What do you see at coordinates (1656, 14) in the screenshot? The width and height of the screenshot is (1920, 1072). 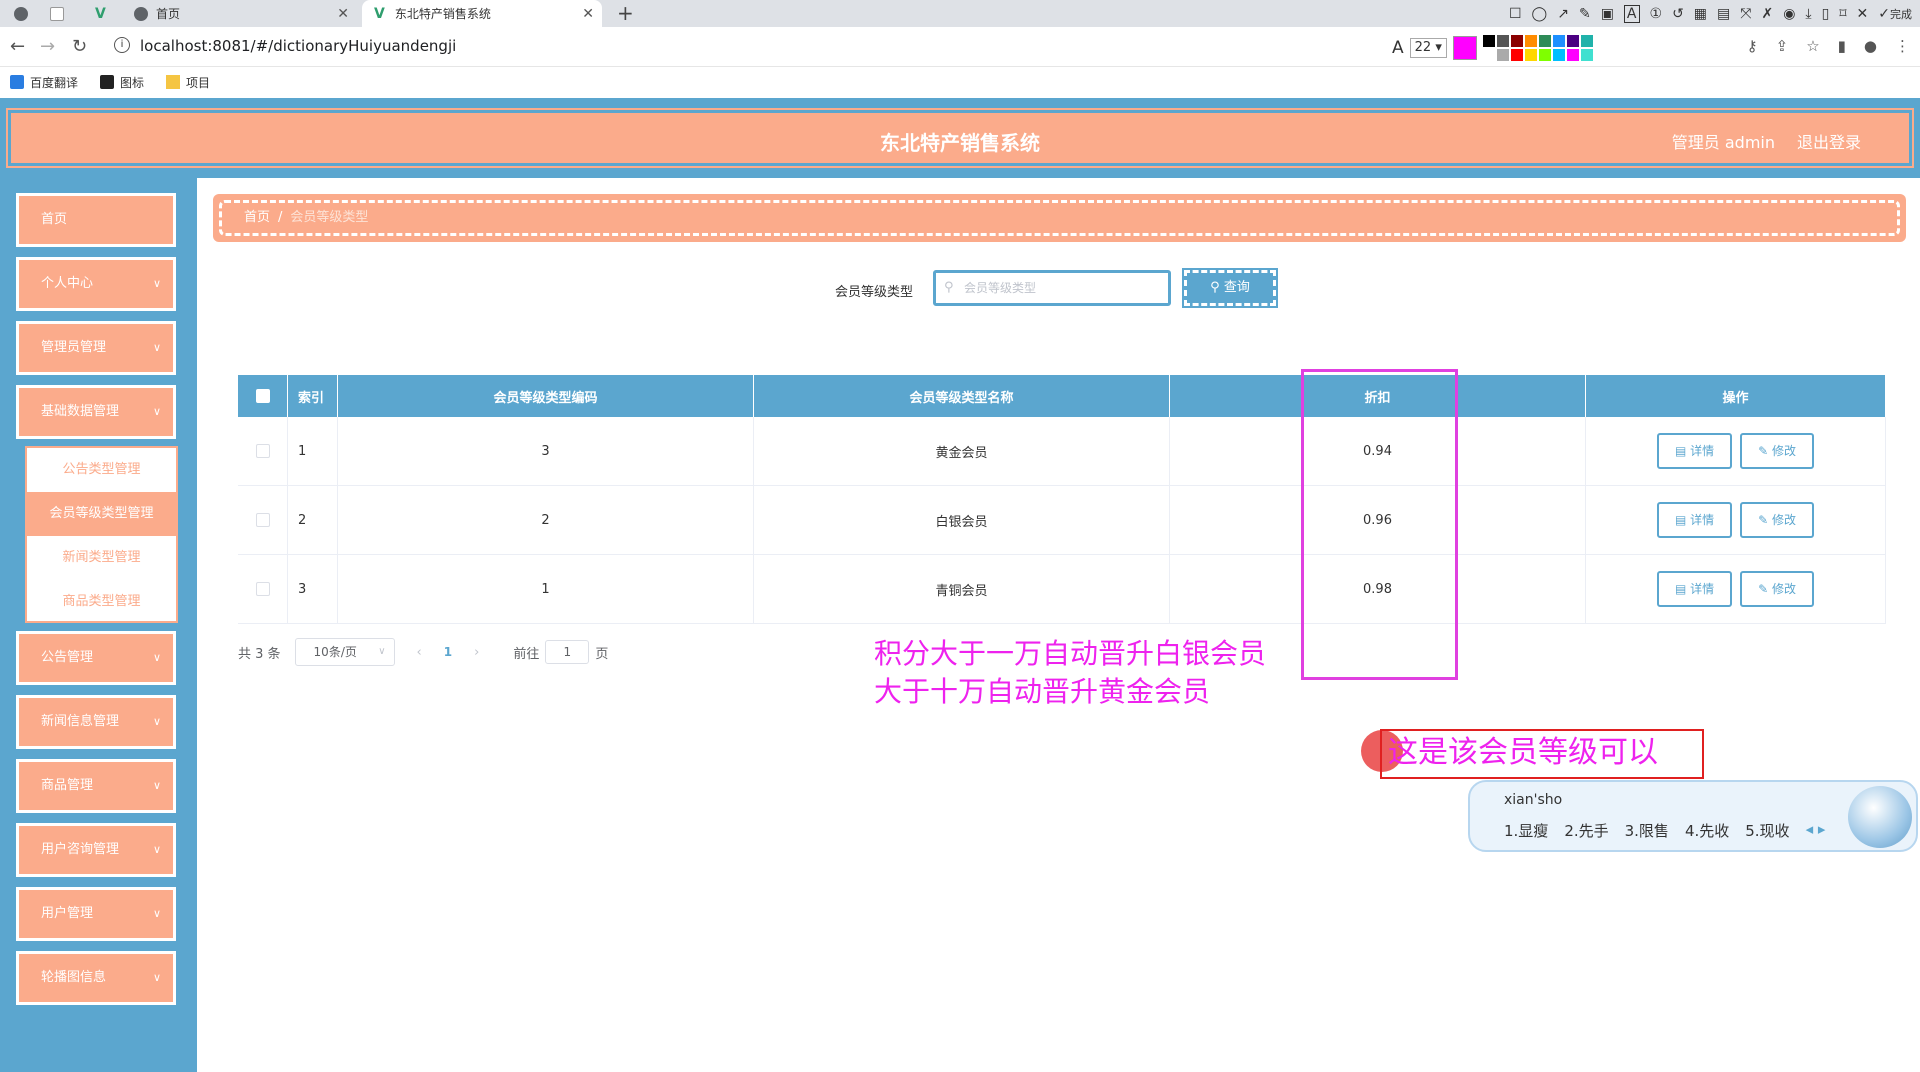 I see `number-tool-icon: ①` at bounding box center [1656, 14].